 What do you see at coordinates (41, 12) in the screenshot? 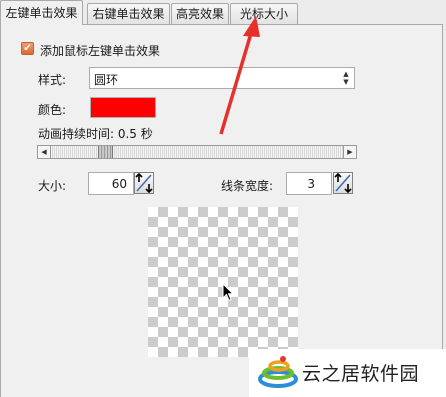
I see `tab-left-click: 左键单击效果` at bounding box center [41, 12].